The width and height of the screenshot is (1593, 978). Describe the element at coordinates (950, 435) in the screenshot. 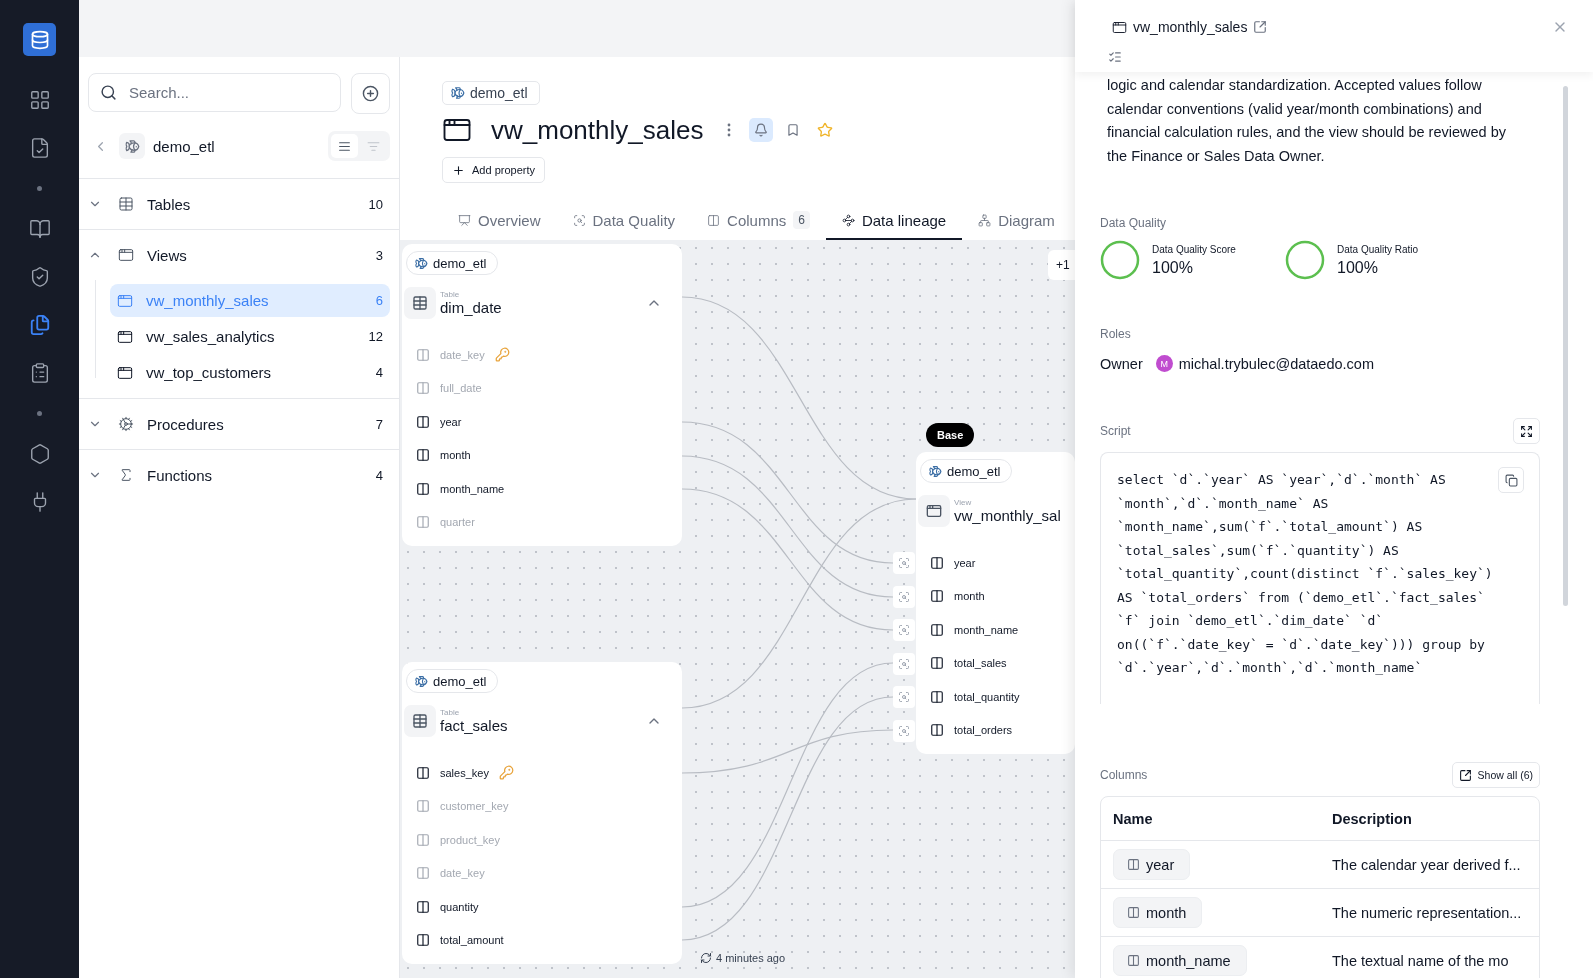

I see `base-badge: Base` at that location.